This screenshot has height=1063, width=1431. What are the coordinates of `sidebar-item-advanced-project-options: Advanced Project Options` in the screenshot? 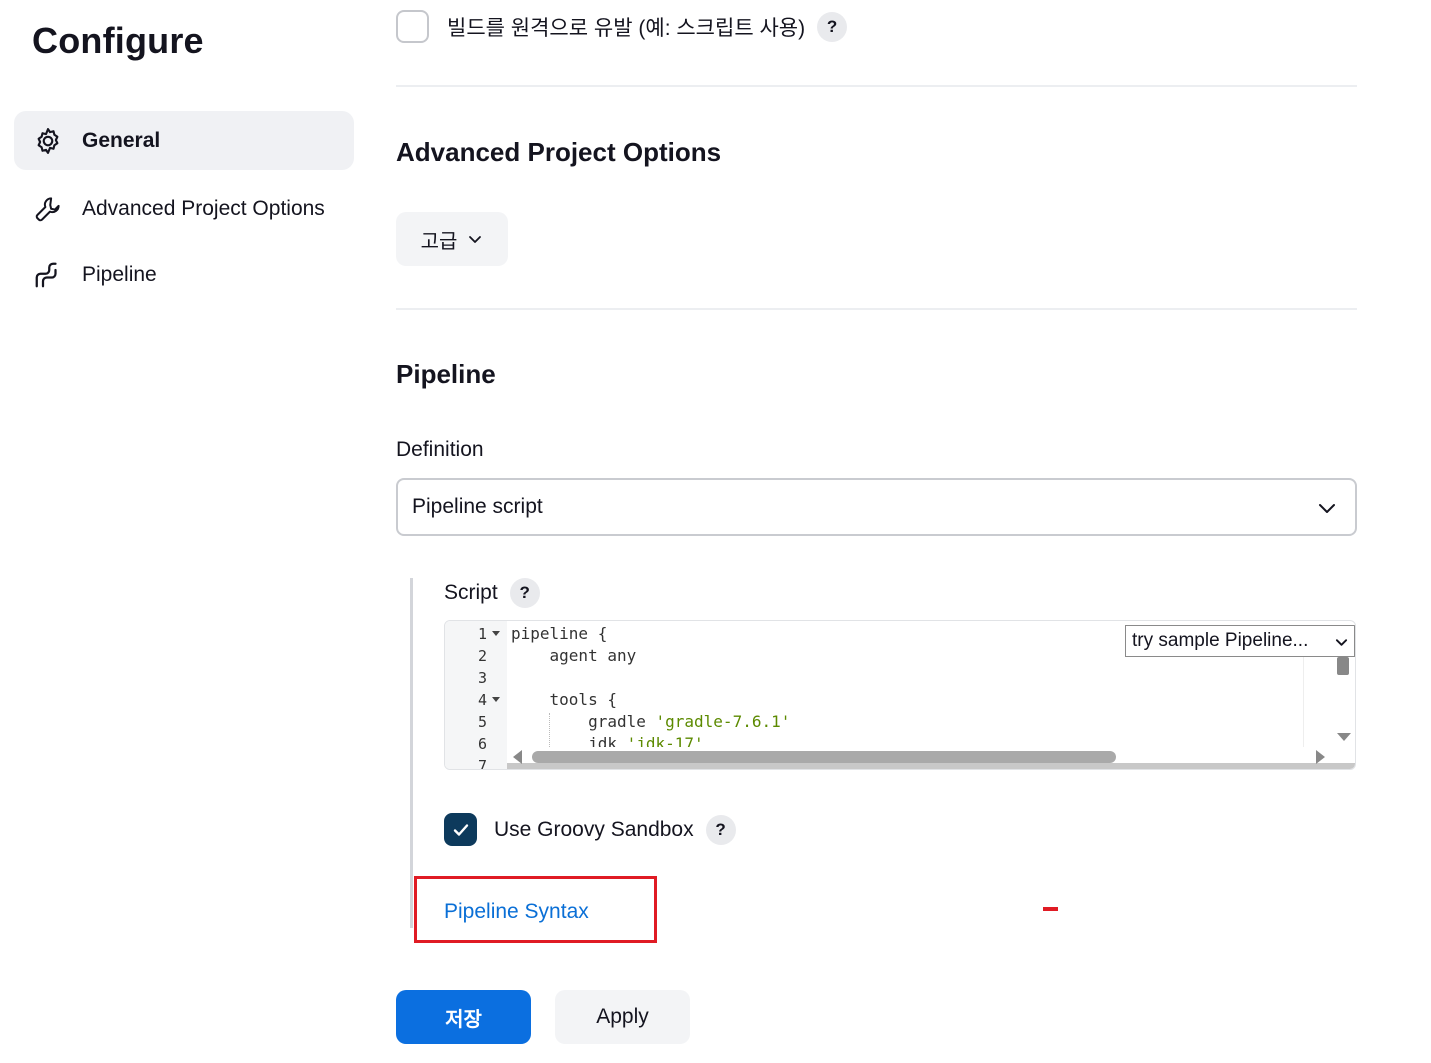 It's located at (184, 208).